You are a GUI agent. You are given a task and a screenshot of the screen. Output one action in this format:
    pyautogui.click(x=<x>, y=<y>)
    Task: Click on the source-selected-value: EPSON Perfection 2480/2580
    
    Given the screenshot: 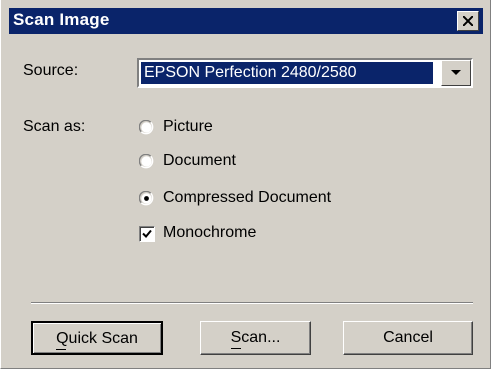 What is the action you would take?
    pyautogui.click(x=287, y=73)
    